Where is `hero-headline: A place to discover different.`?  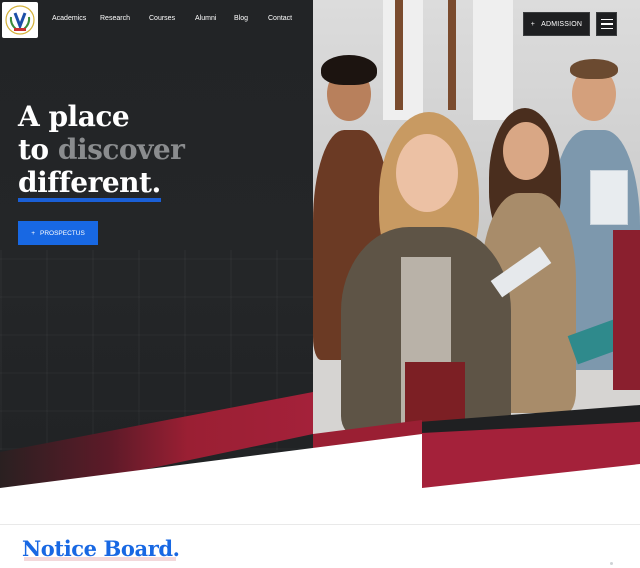
hero-headline: A place to discover different. is located at coordinates (101, 151).